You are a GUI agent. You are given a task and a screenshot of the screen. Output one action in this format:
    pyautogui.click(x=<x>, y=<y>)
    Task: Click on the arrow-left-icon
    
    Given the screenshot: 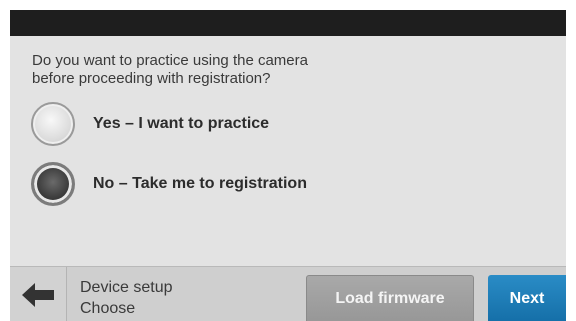 What is the action you would take?
    pyautogui.click(x=38, y=294)
    